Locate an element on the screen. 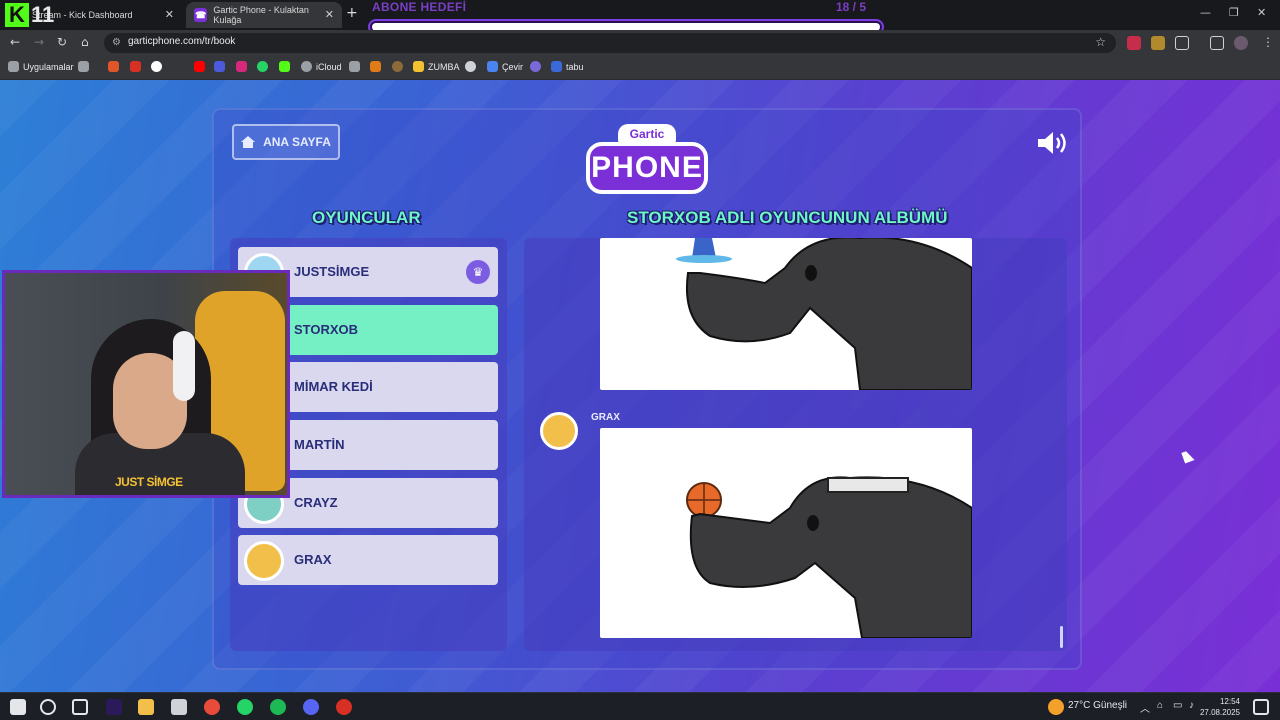  home-icon is located at coordinates (248, 142).